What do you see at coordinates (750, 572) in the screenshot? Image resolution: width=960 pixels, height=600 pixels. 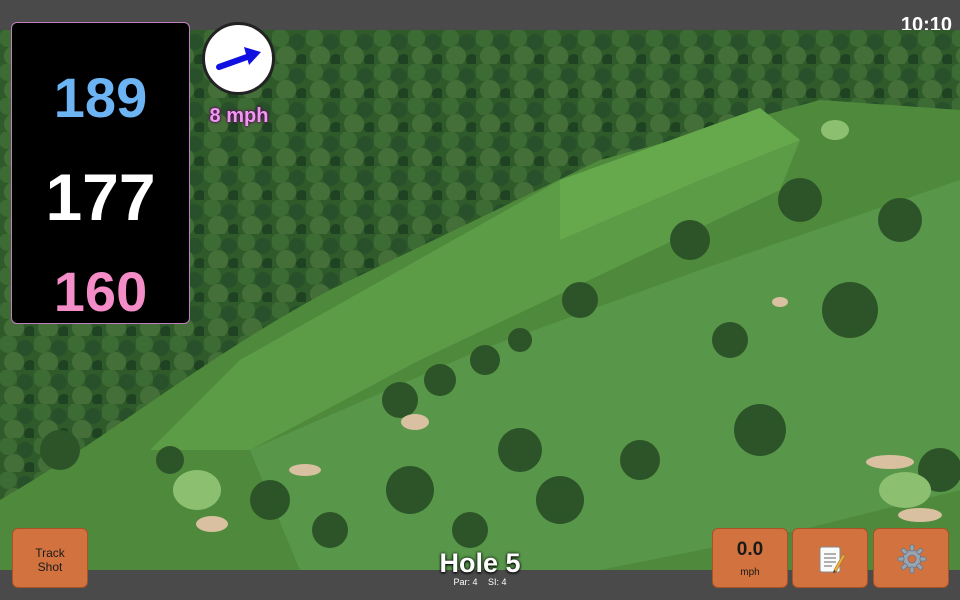 I see `speed-unit: mph` at bounding box center [750, 572].